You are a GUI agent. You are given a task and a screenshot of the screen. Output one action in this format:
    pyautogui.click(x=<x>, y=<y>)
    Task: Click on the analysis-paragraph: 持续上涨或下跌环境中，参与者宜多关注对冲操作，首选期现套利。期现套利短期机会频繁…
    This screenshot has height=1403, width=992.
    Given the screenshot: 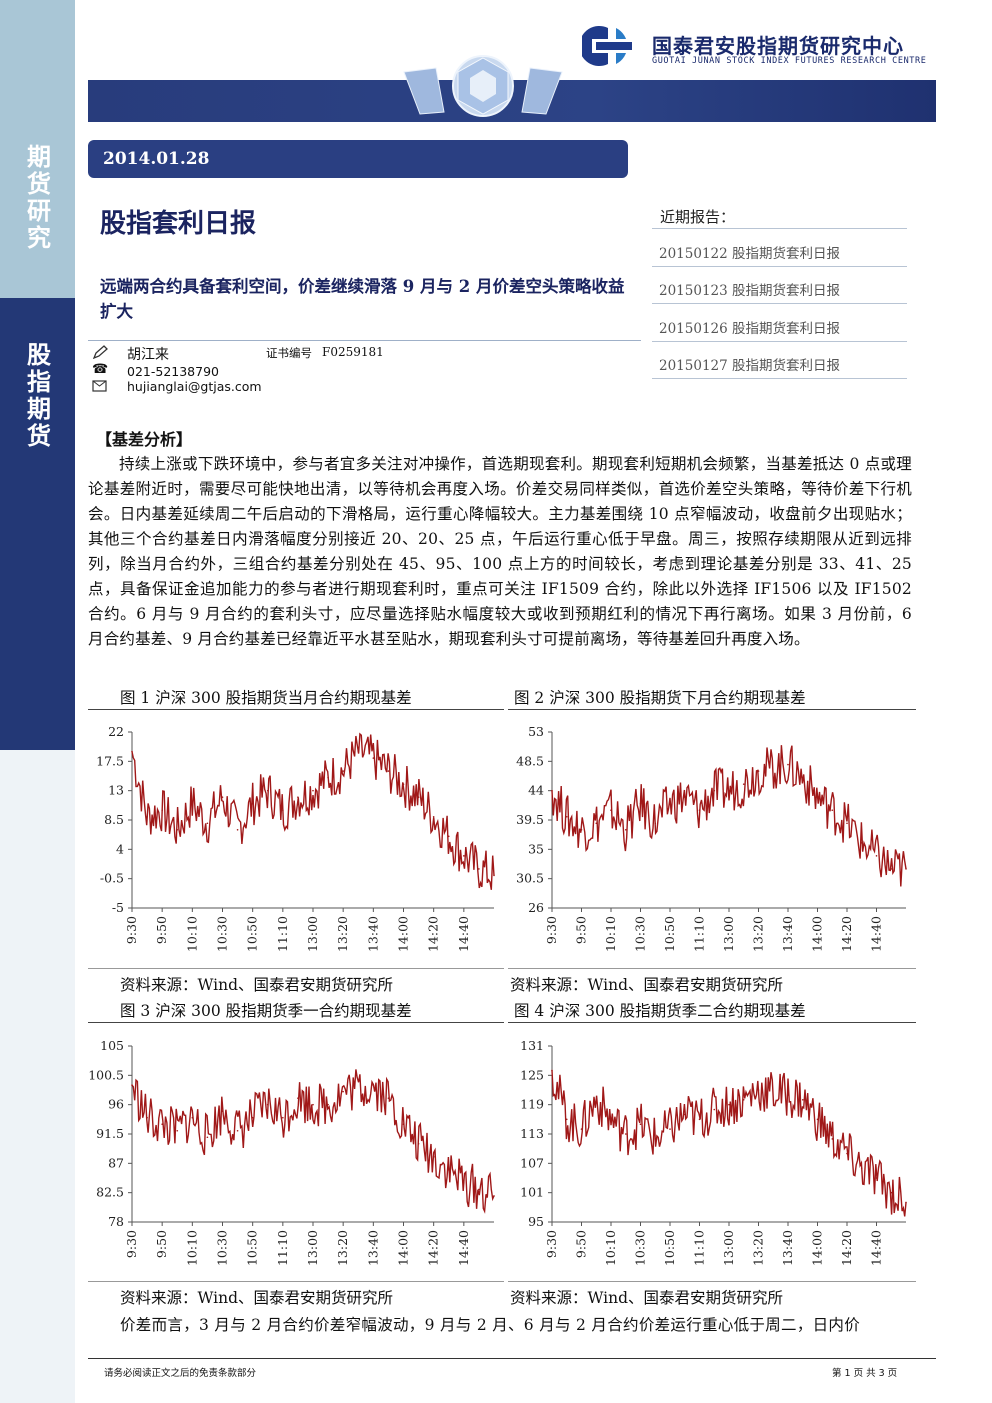 What is the action you would take?
    pyautogui.click(x=500, y=551)
    